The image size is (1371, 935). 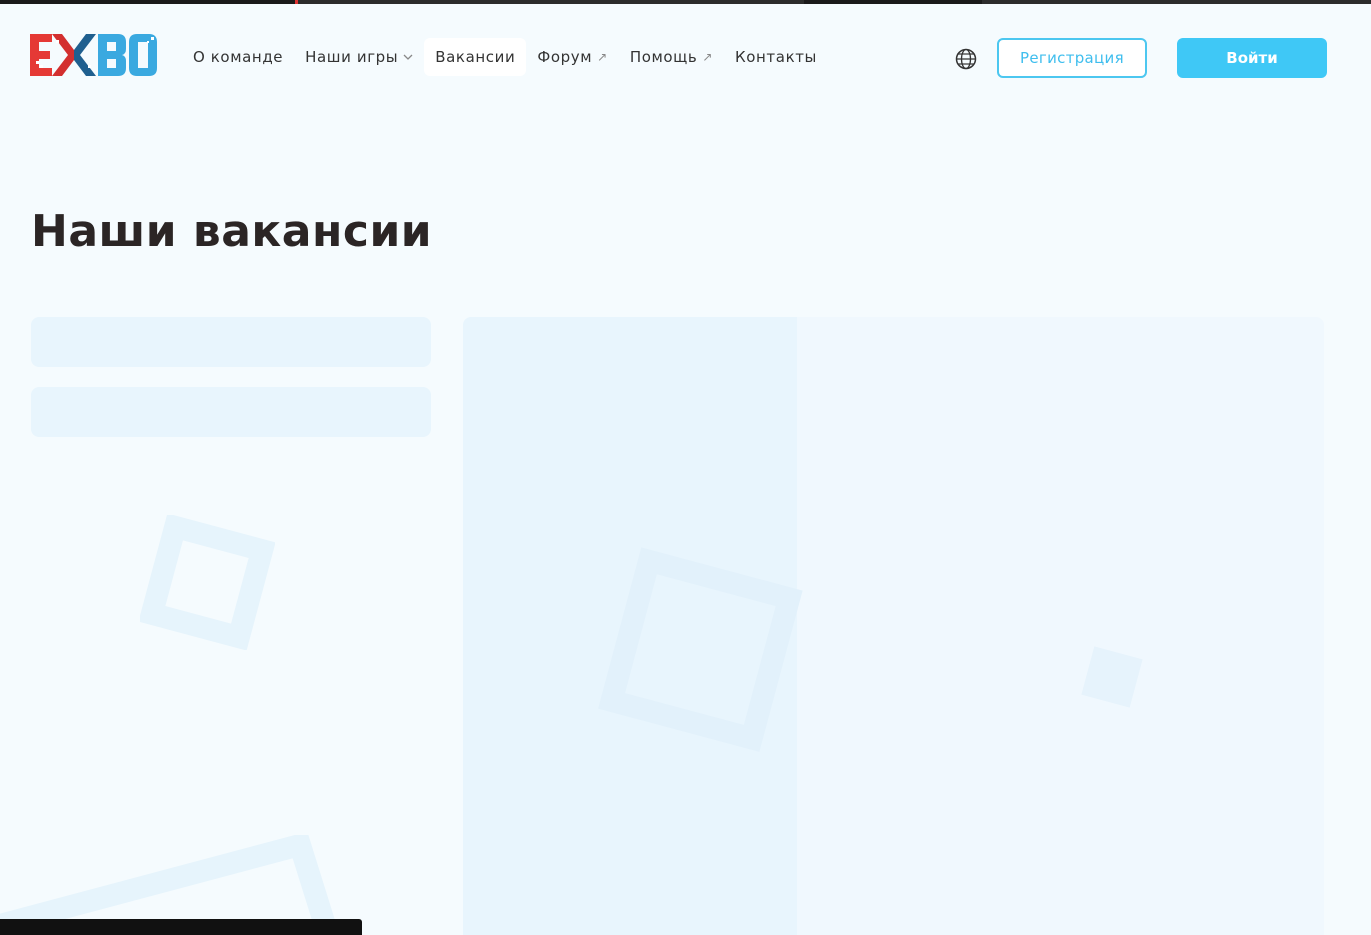 I want to click on nav-item-help: Помощь ↗, so click(x=671, y=57).